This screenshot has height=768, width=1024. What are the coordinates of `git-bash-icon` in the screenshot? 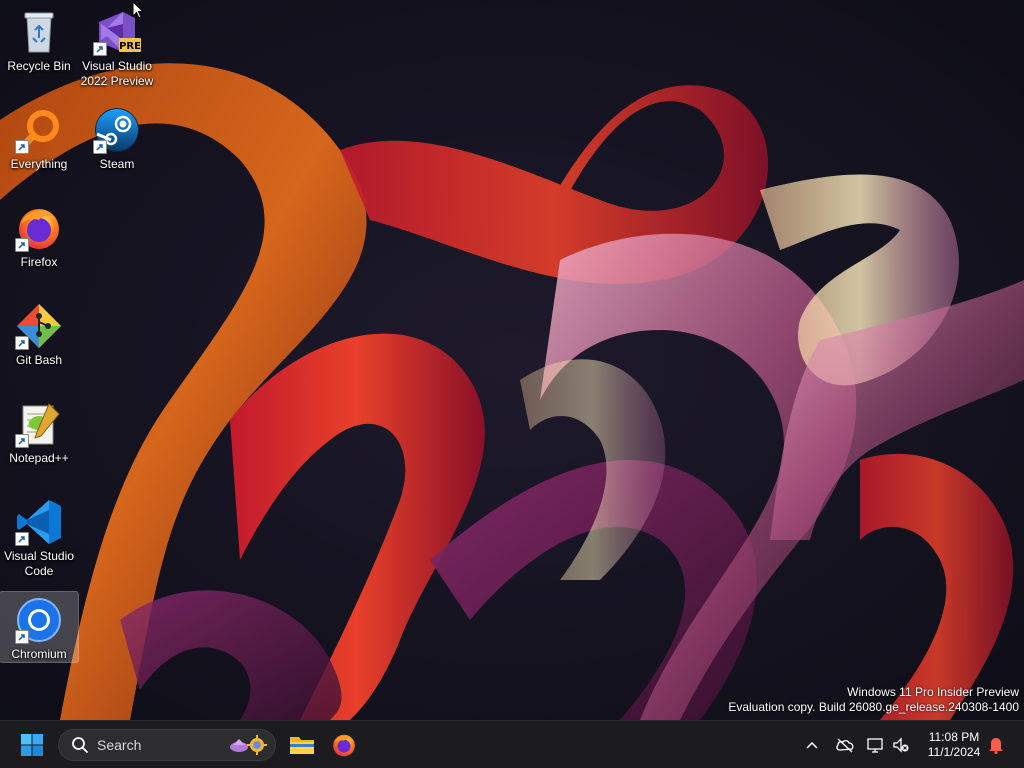 It's located at (39, 326).